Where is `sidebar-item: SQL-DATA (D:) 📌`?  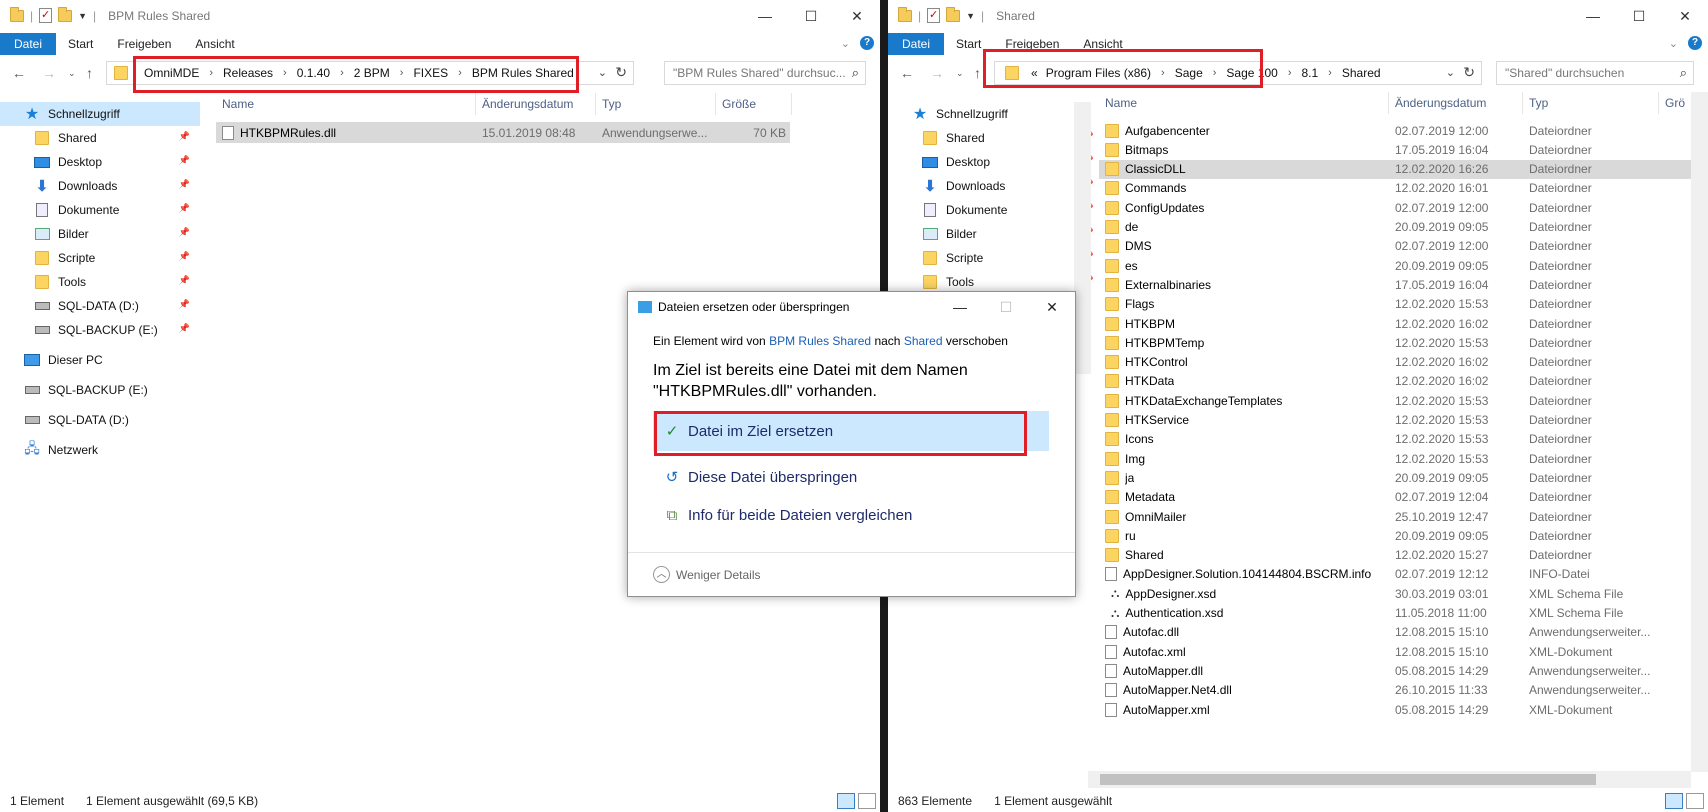 sidebar-item: SQL-DATA (D:) 📌 is located at coordinates (100, 306).